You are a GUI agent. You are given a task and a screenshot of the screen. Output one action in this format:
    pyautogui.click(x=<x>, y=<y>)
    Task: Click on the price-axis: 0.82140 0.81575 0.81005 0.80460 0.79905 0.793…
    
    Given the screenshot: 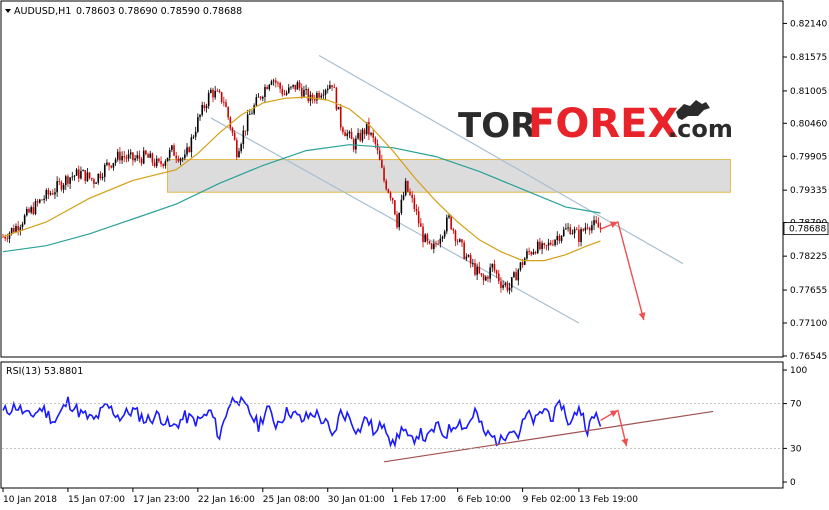 What is the action you would take?
    pyautogui.click(x=806, y=190)
    